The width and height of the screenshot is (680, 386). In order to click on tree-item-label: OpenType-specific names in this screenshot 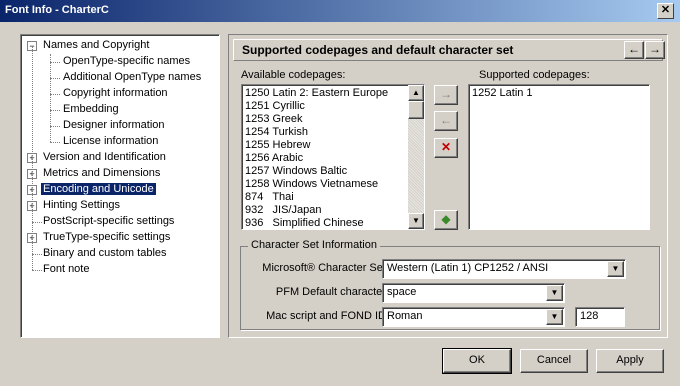, I will do `click(127, 61)`.